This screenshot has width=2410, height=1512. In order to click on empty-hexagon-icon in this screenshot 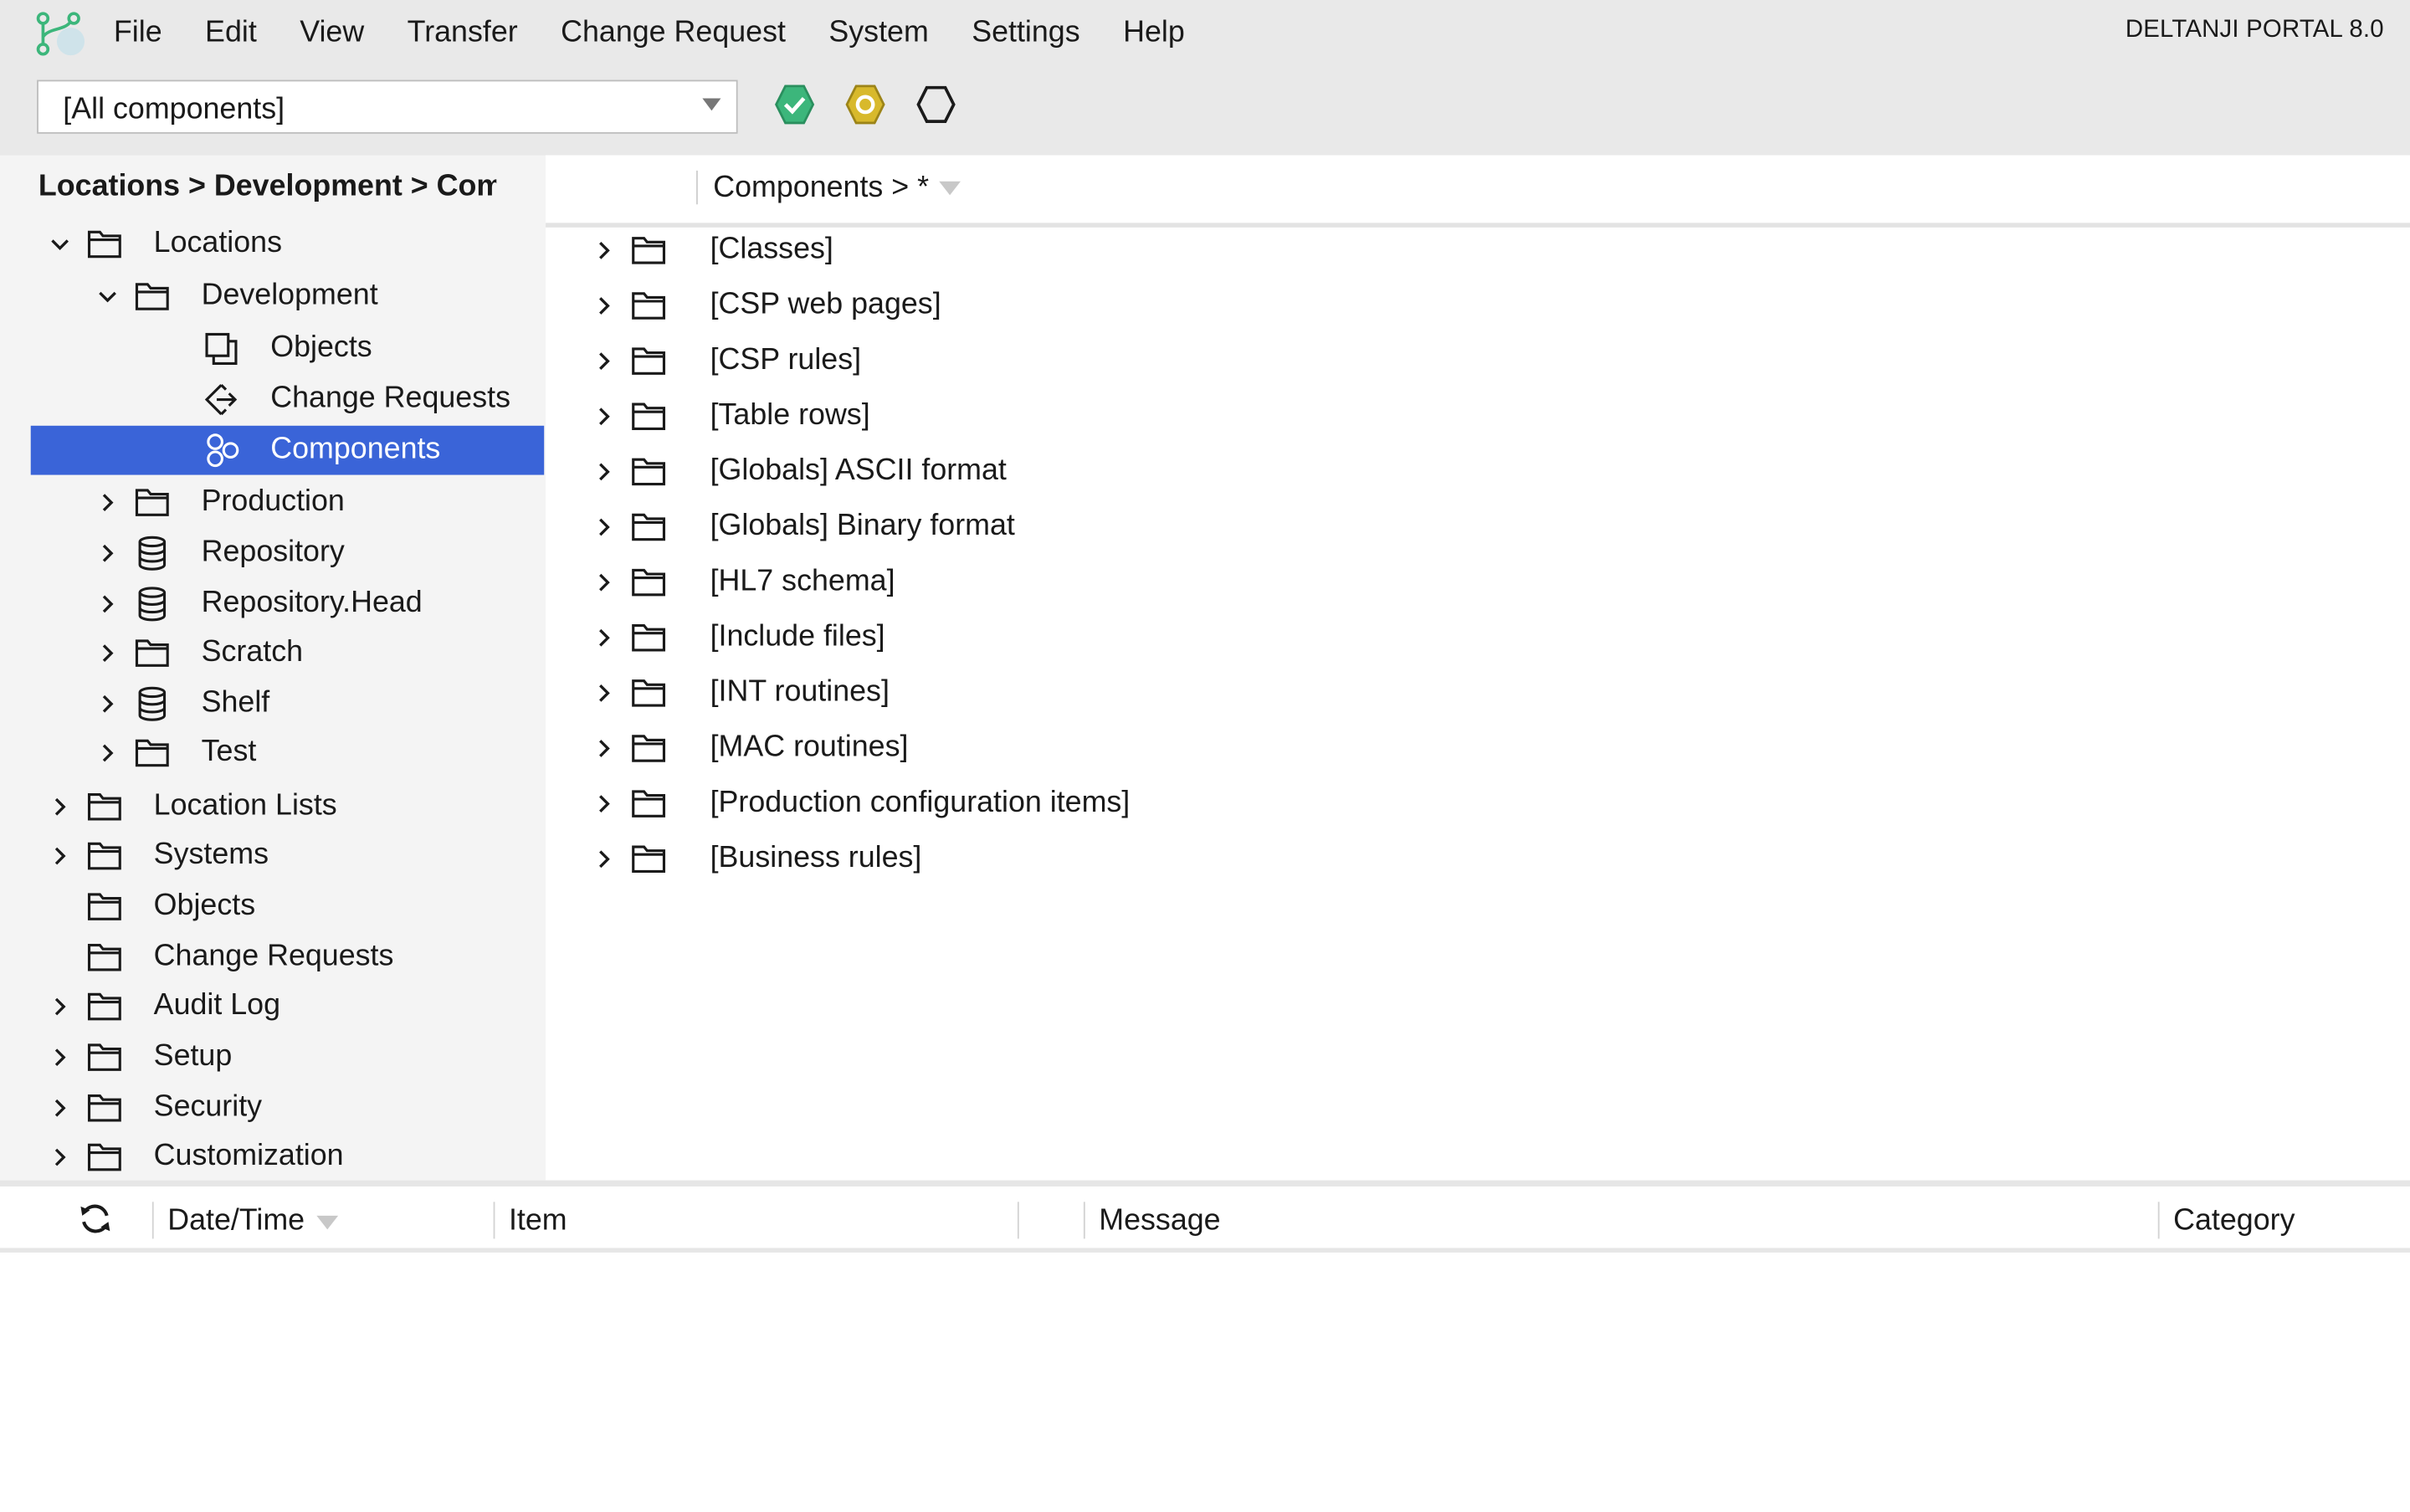, I will do `click(936, 104)`.